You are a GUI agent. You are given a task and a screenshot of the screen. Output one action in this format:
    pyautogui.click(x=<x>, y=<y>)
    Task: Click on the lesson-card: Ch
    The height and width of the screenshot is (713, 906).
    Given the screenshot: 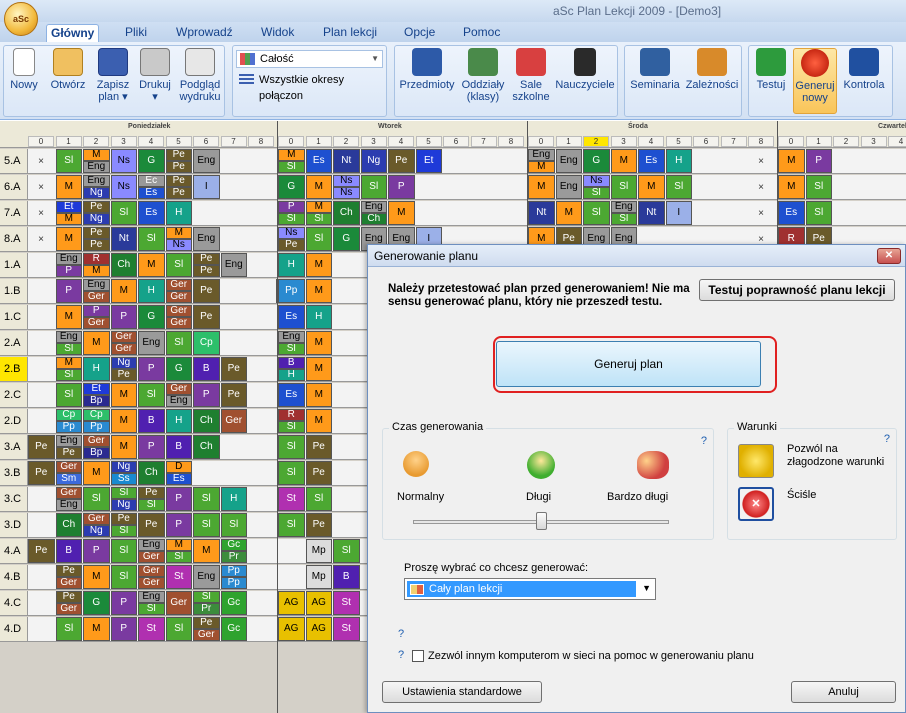 What is the action you would take?
    pyautogui.click(x=346, y=213)
    